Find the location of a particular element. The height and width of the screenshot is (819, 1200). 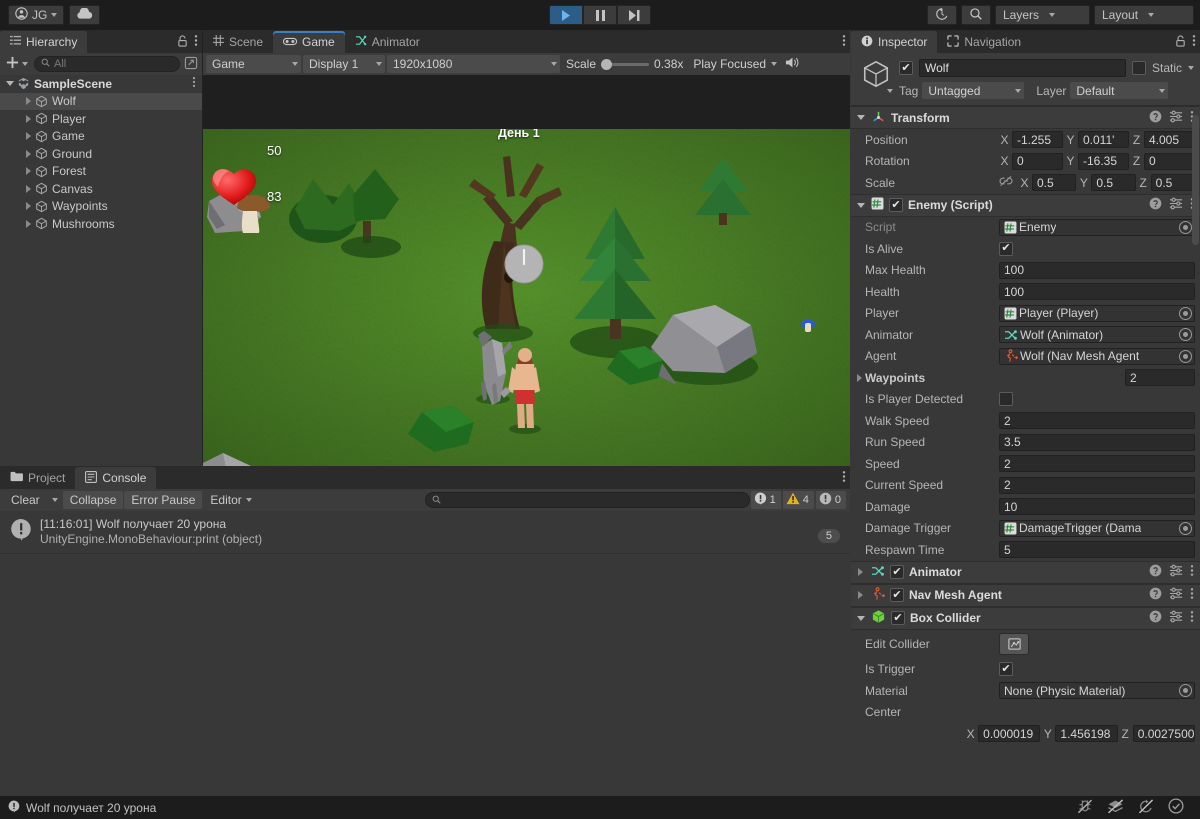

refresh-off-icon is located at coordinates (1146, 807).